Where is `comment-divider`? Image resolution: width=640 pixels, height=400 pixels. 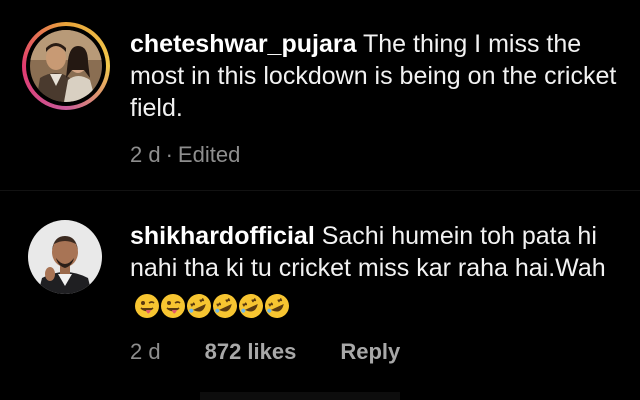
comment-divider is located at coordinates (320, 190).